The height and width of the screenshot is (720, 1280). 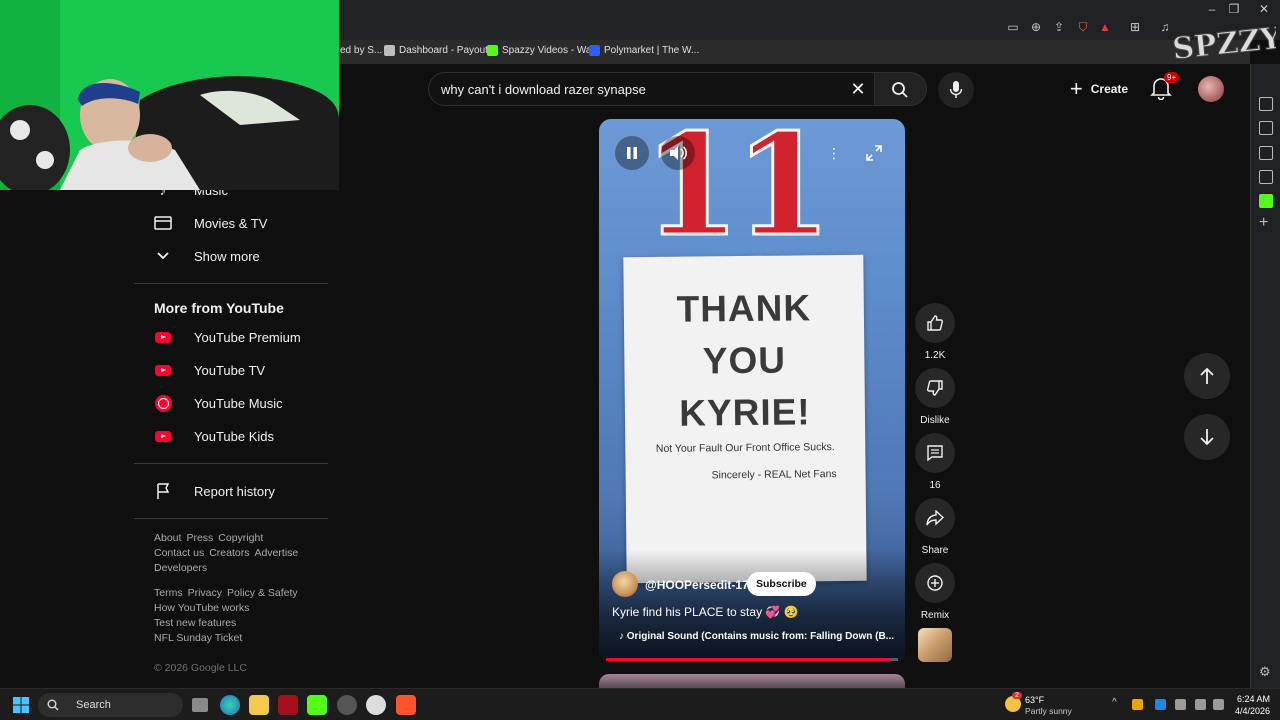 What do you see at coordinates (935, 388) in the screenshot?
I see `thumbs-down-icon` at bounding box center [935, 388].